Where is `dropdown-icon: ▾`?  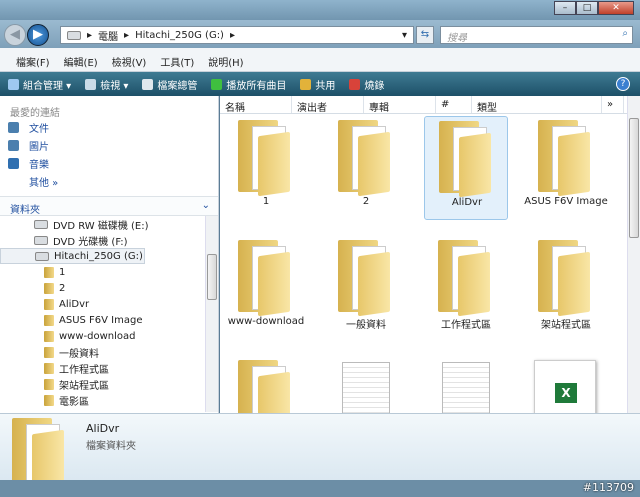
dropdown-icon: ▾ is located at coordinates (404, 35).